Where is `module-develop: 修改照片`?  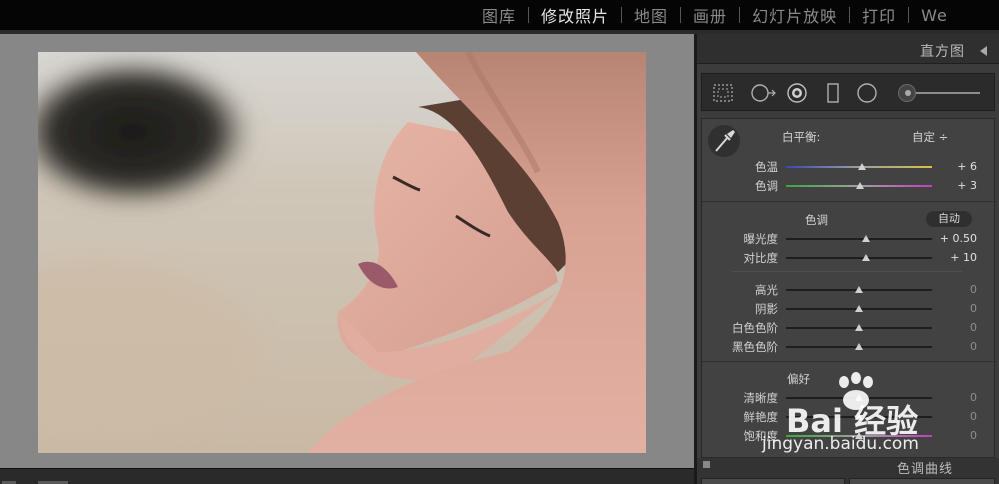 module-develop: 修改照片 is located at coordinates (575, 15).